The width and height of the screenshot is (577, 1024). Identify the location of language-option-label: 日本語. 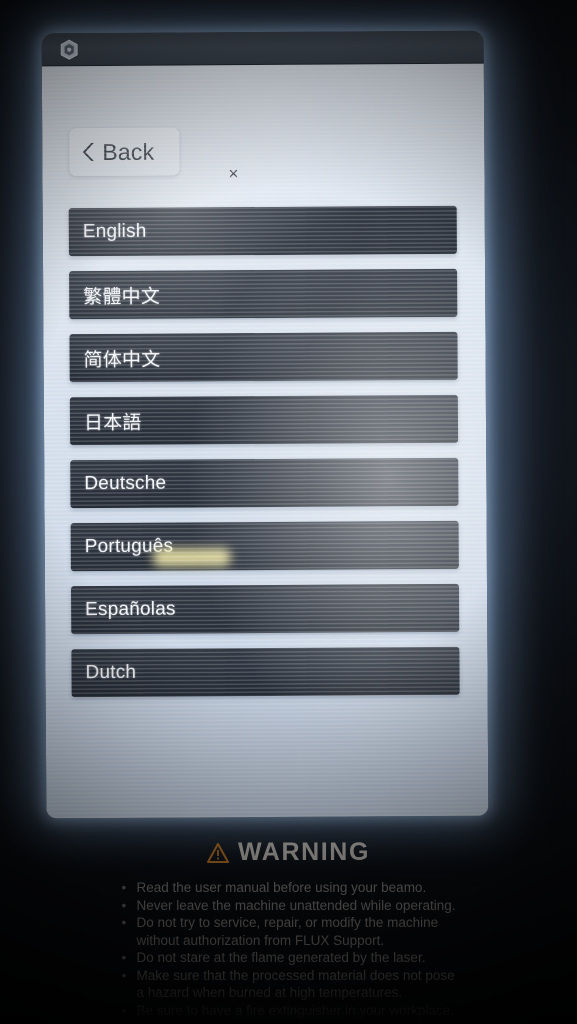
(112, 423).